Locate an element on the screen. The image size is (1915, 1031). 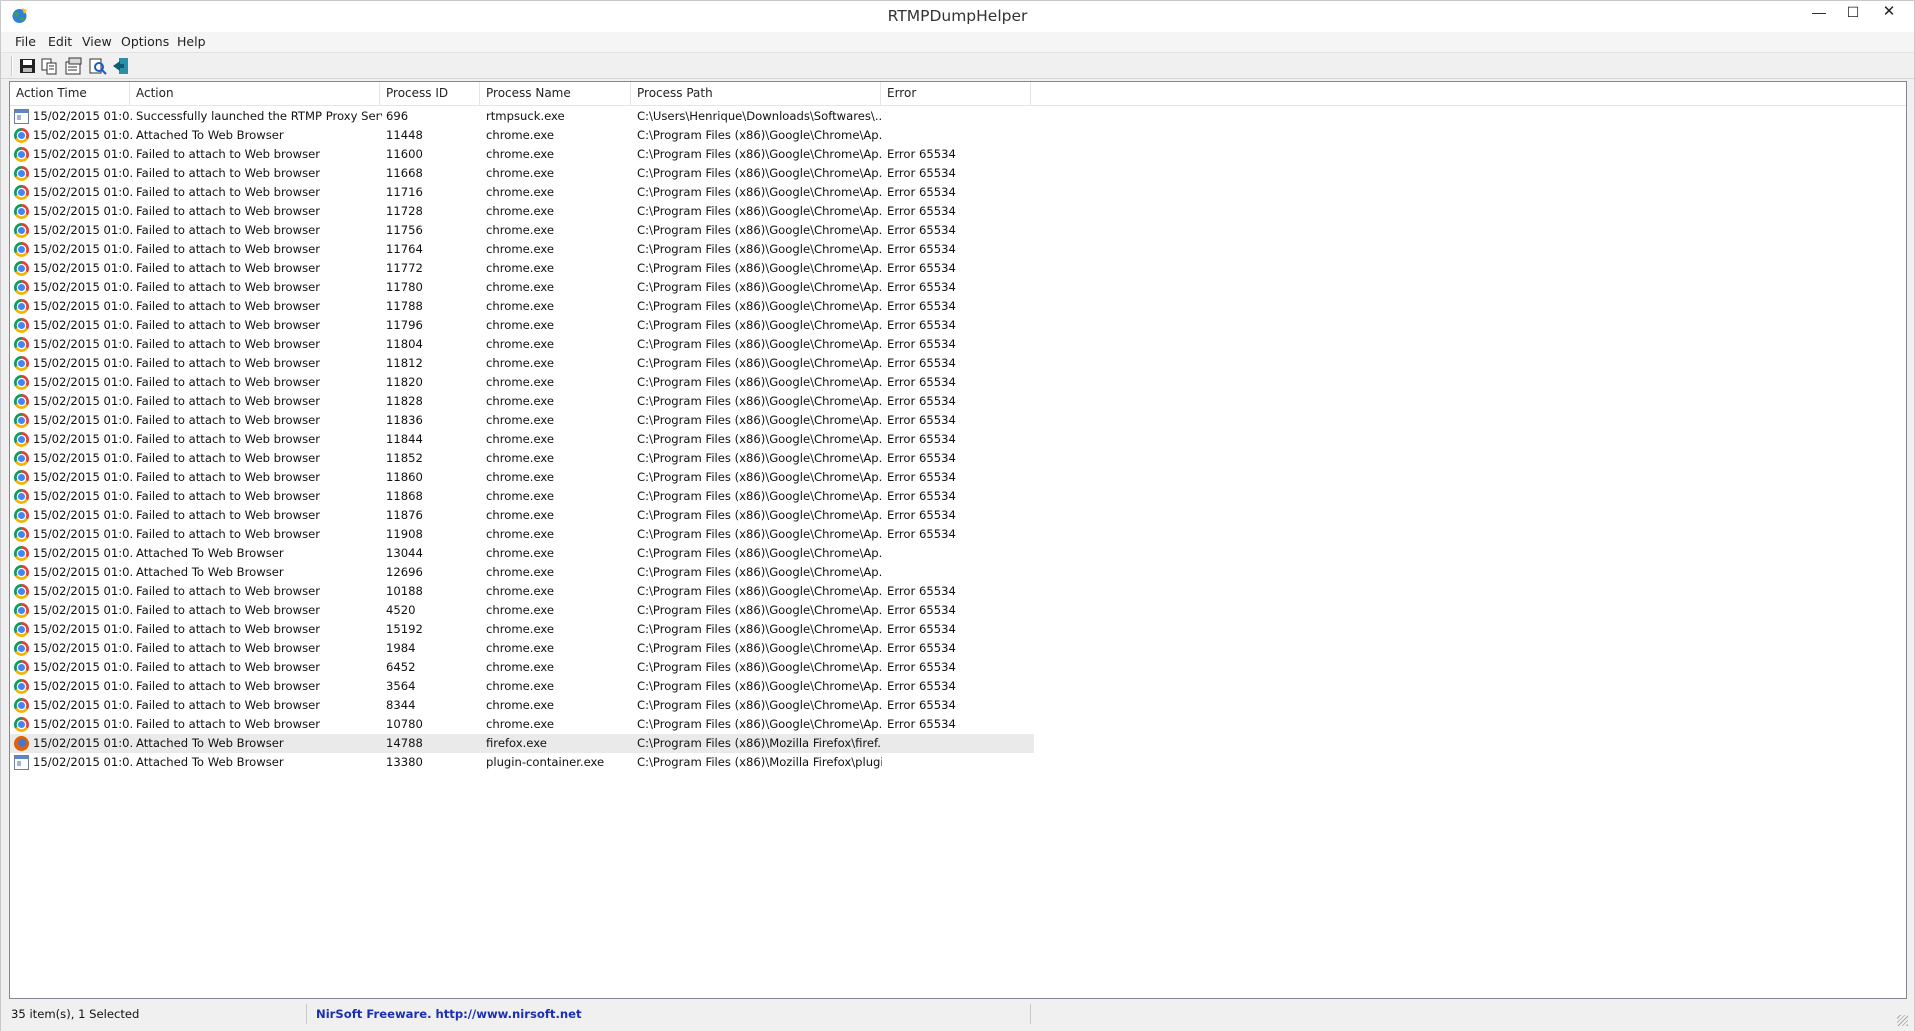
cell-error is located at coordinates (957, 762).